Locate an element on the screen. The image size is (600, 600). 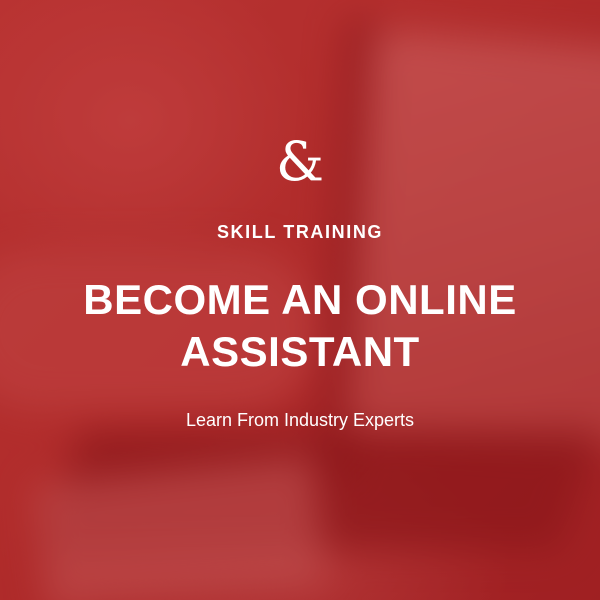
kicker-label: SKILL TRAINING is located at coordinates (300, 232).